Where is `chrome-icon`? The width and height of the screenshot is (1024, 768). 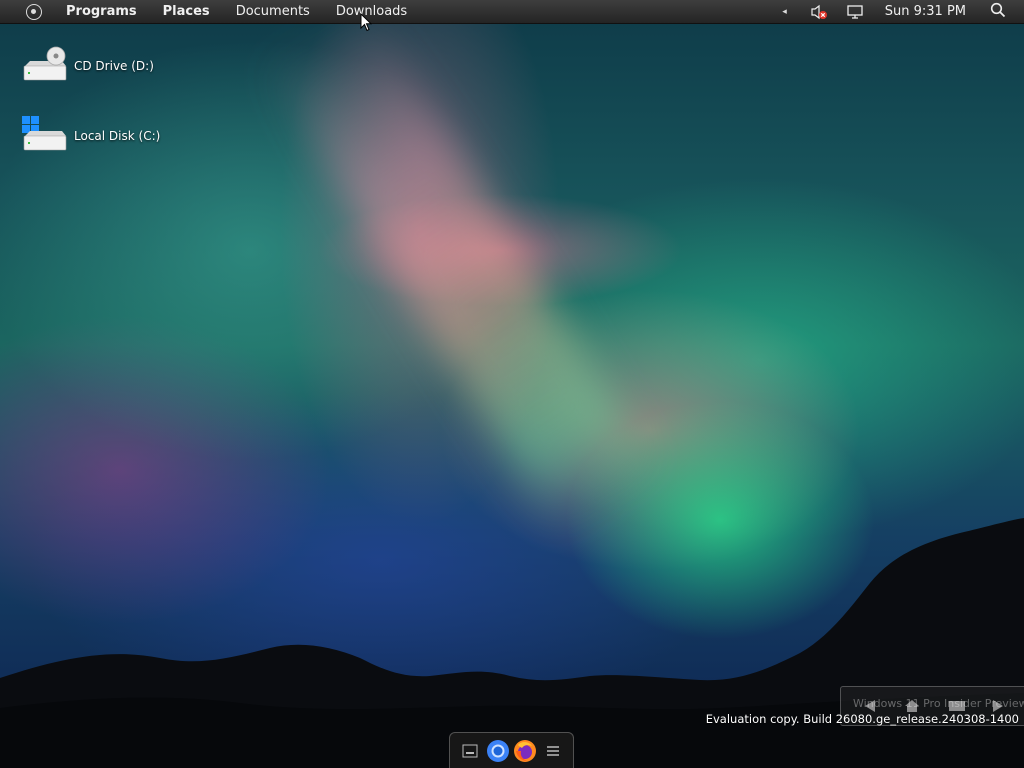
chrome-icon is located at coordinates (498, 751).